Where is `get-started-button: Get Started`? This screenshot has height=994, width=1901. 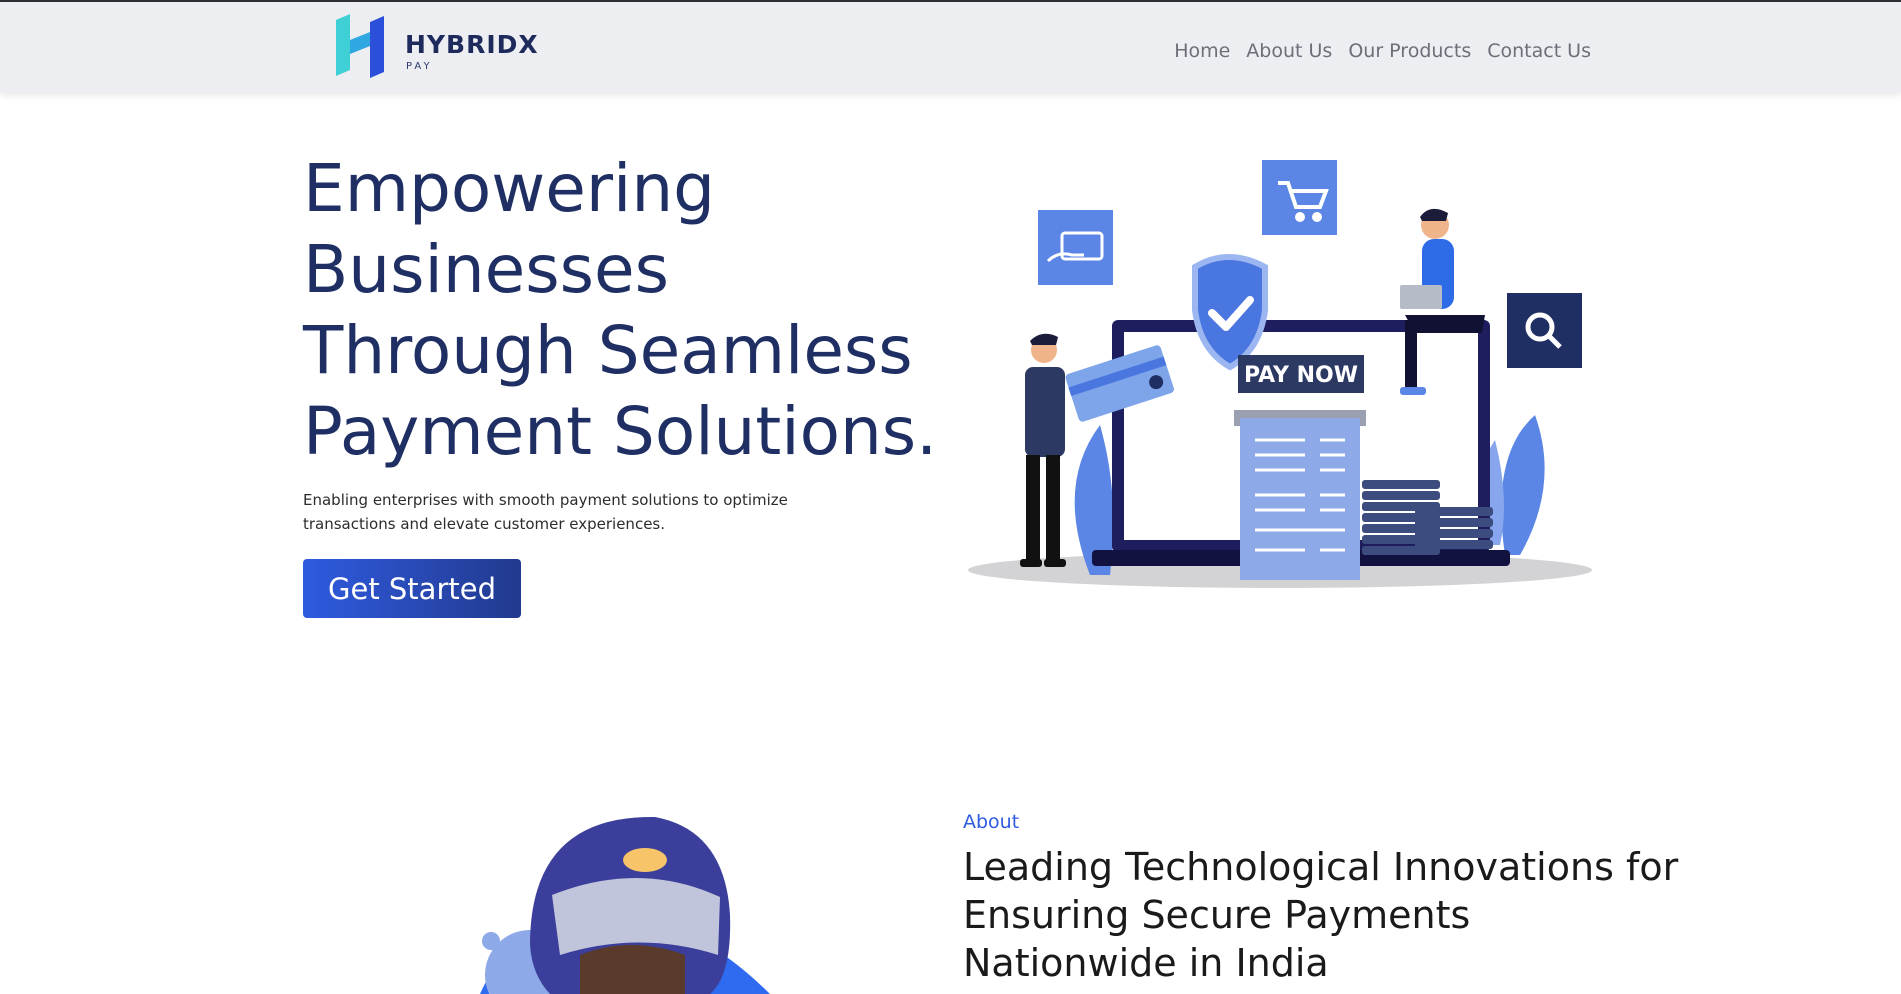 get-started-button: Get Started is located at coordinates (412, 588).